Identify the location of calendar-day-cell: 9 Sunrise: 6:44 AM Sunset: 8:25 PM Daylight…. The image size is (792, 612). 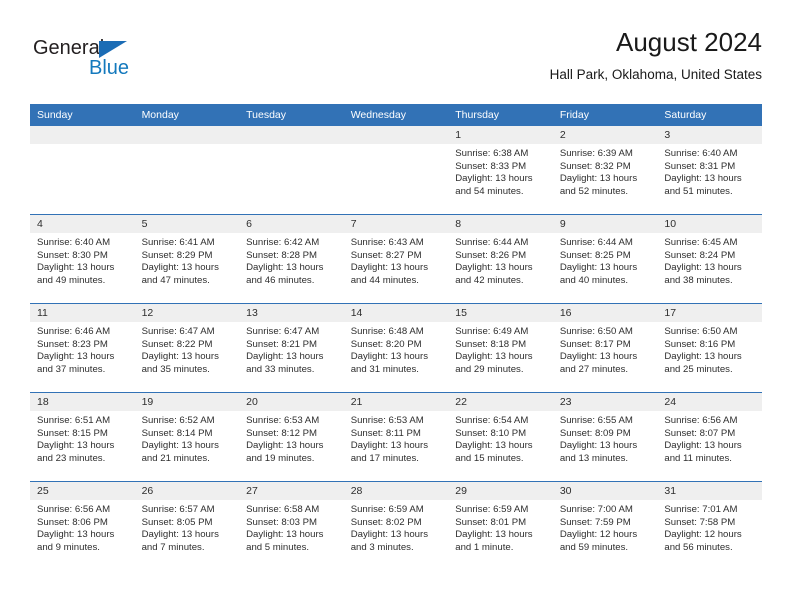
(605, 259).